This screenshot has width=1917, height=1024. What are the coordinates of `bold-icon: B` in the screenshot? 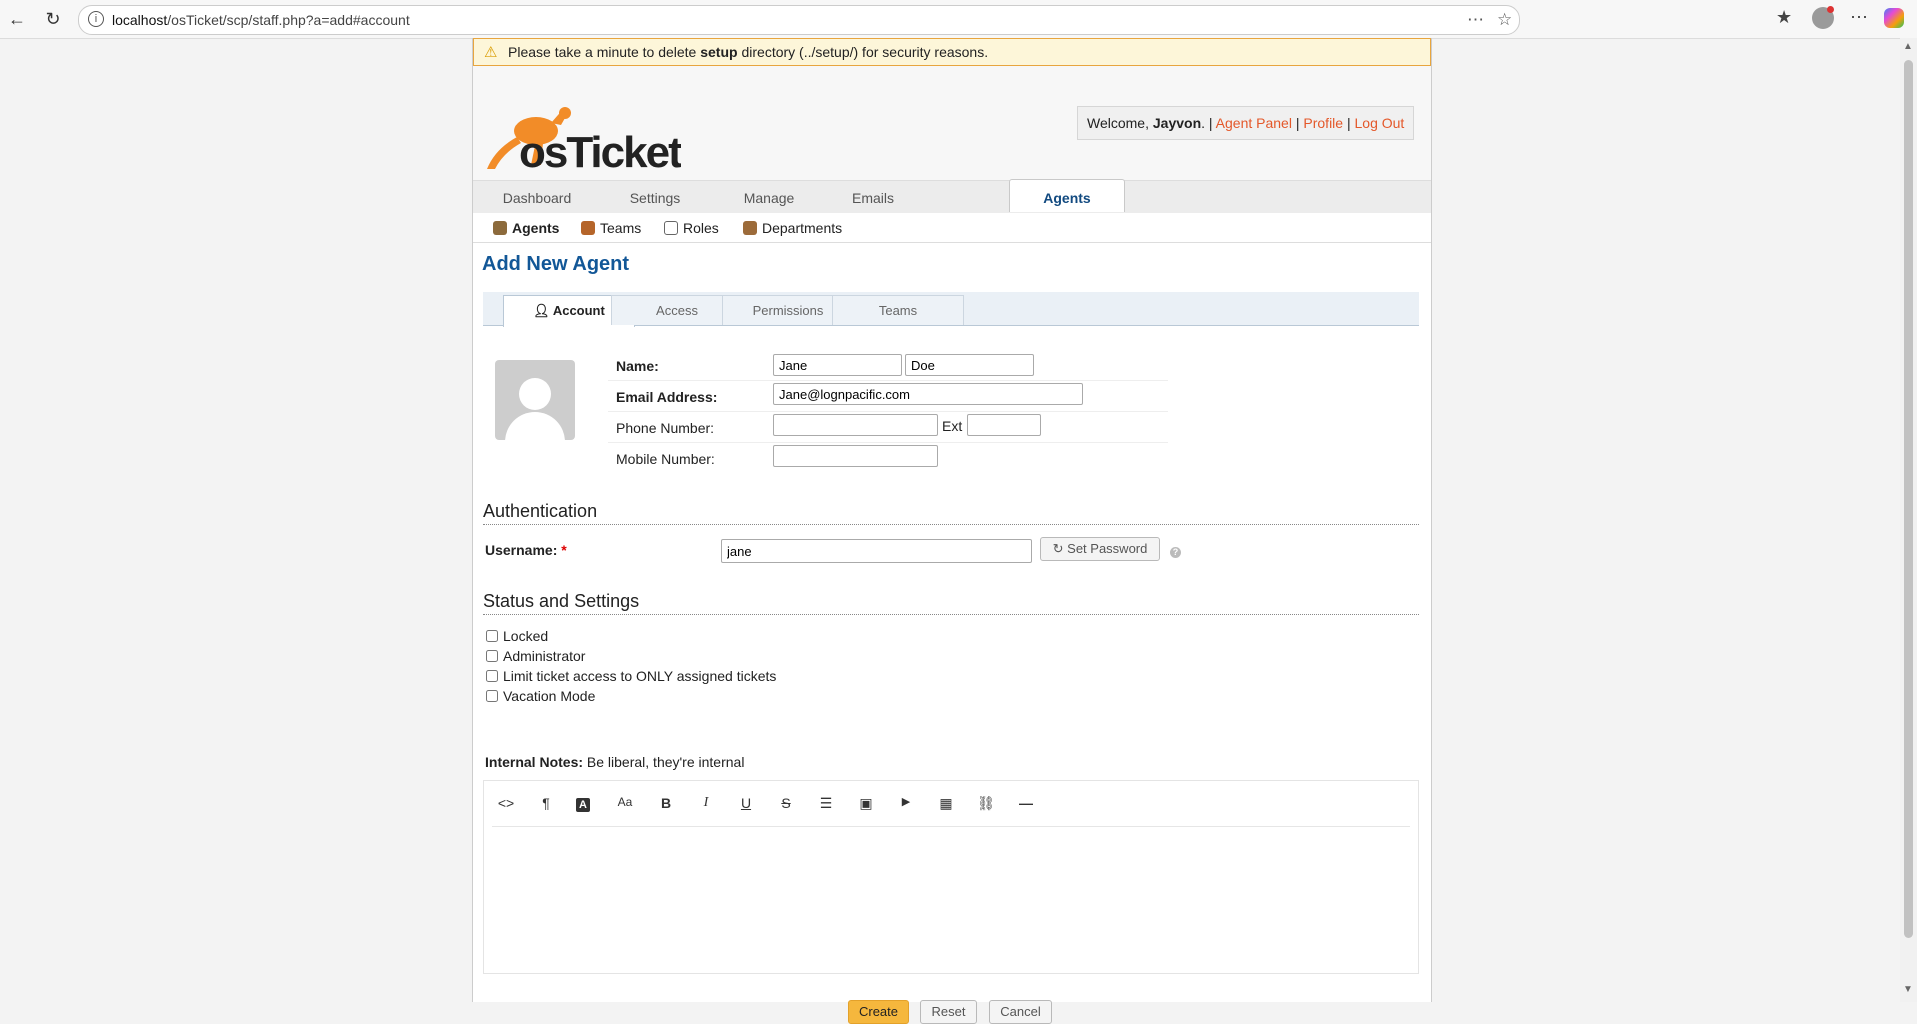 It's located at (666, 803).